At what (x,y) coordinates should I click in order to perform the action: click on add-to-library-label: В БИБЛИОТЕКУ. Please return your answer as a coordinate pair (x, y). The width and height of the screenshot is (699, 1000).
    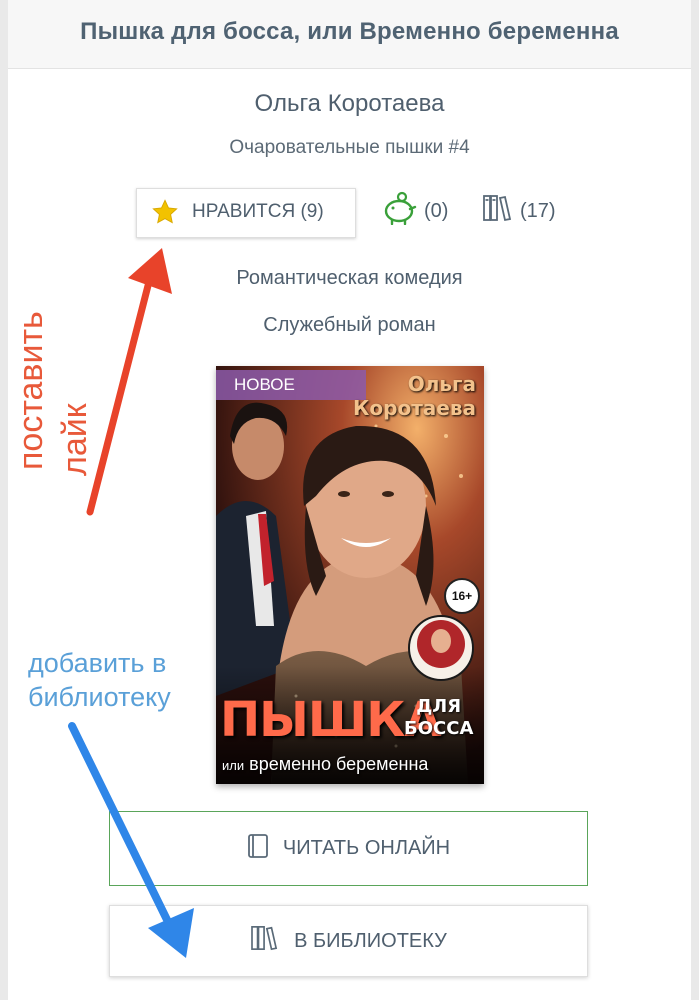
    Looking at the image, I should click on (370, 940).